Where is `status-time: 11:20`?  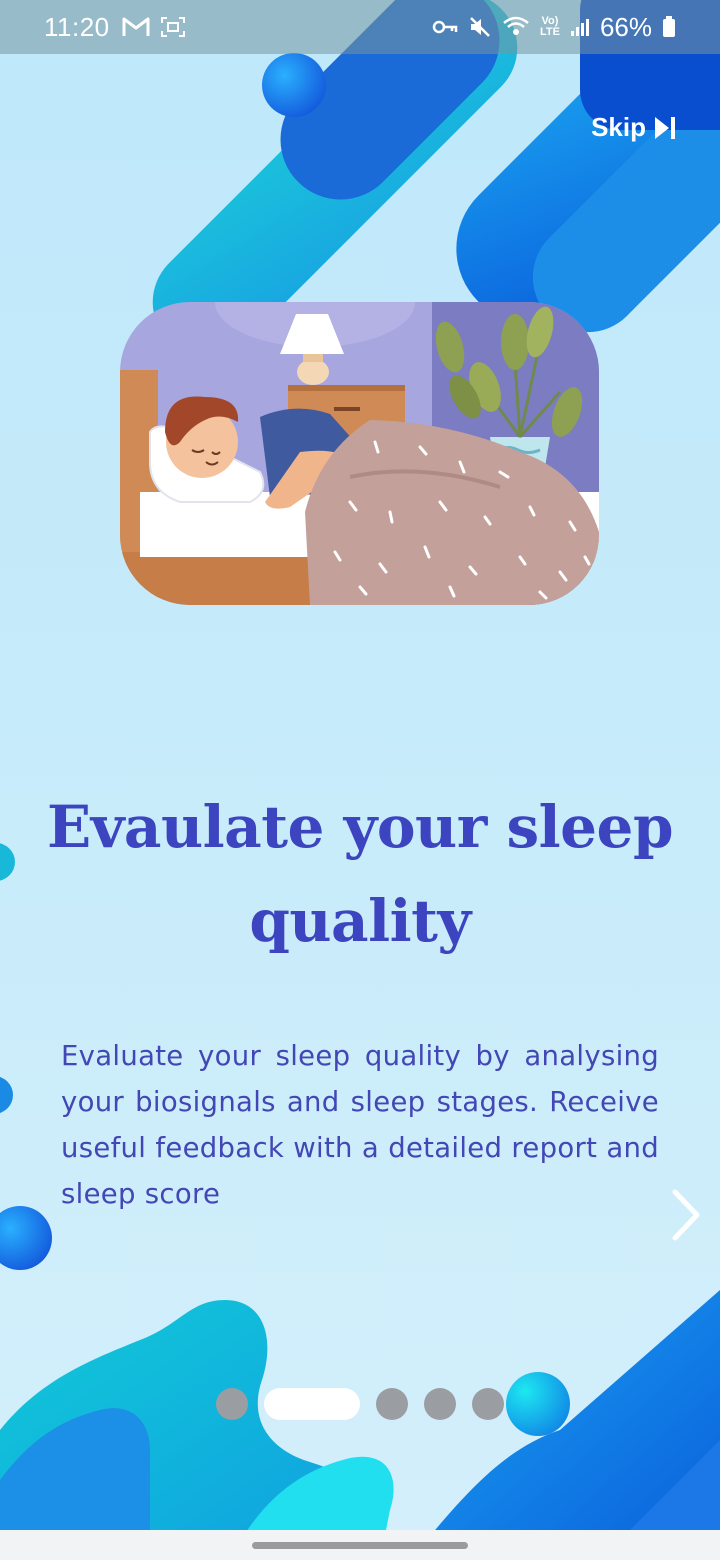 status-time: 11:20 is located at coordinates (77, 26).